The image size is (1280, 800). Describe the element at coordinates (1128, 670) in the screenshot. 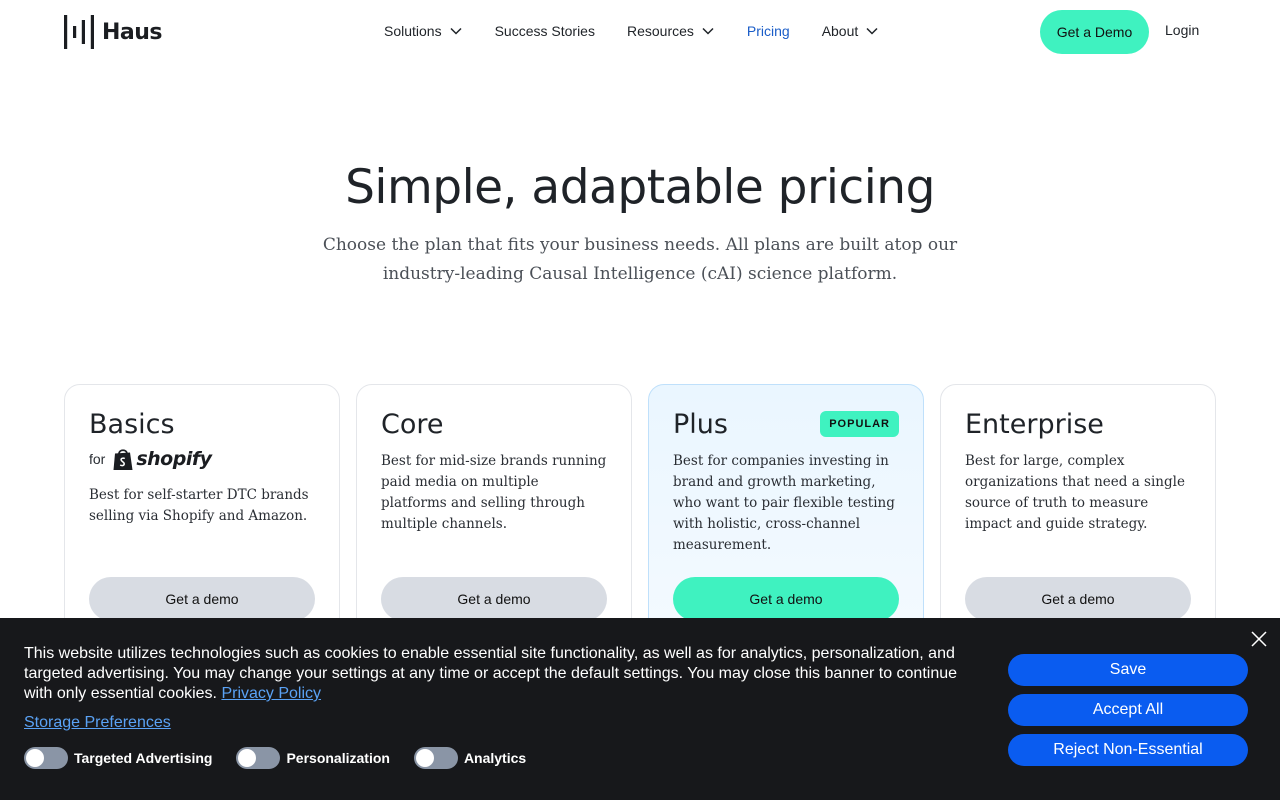

I see `save-button: Save` at that location.